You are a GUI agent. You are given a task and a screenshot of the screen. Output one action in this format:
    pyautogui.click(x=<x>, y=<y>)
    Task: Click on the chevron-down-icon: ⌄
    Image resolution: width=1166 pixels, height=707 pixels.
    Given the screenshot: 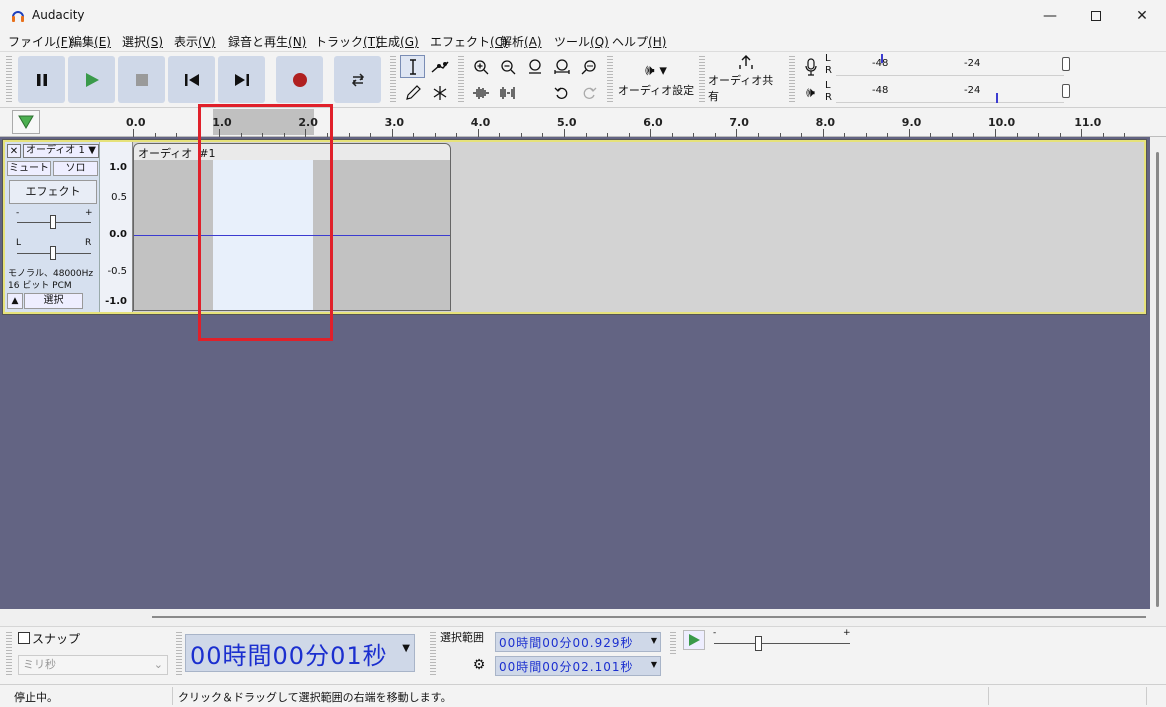 What is the action you would take?
    pyautogui.click(x=158, y=664)
    